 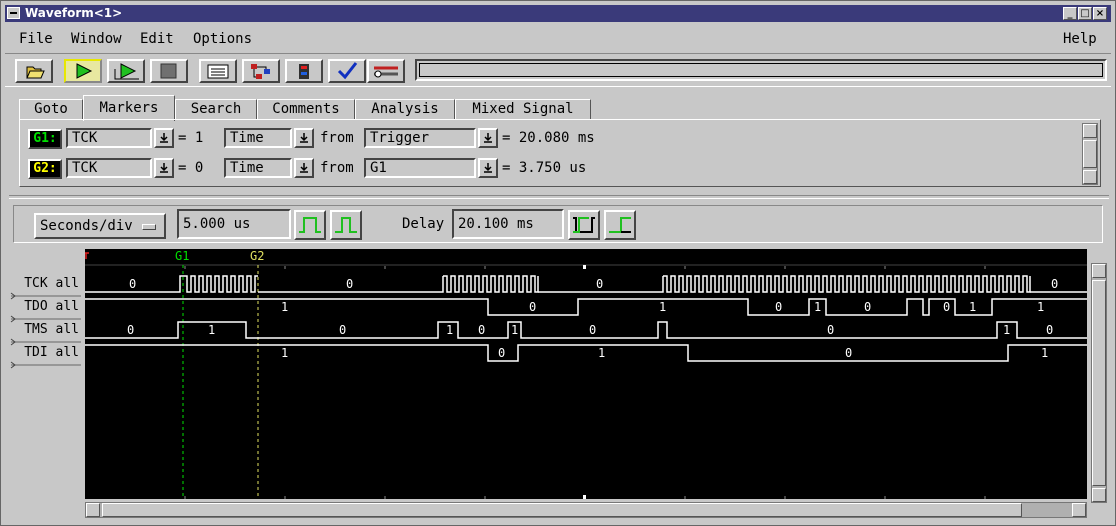 I want to click on probe-icon, so click(x=304, y=71).